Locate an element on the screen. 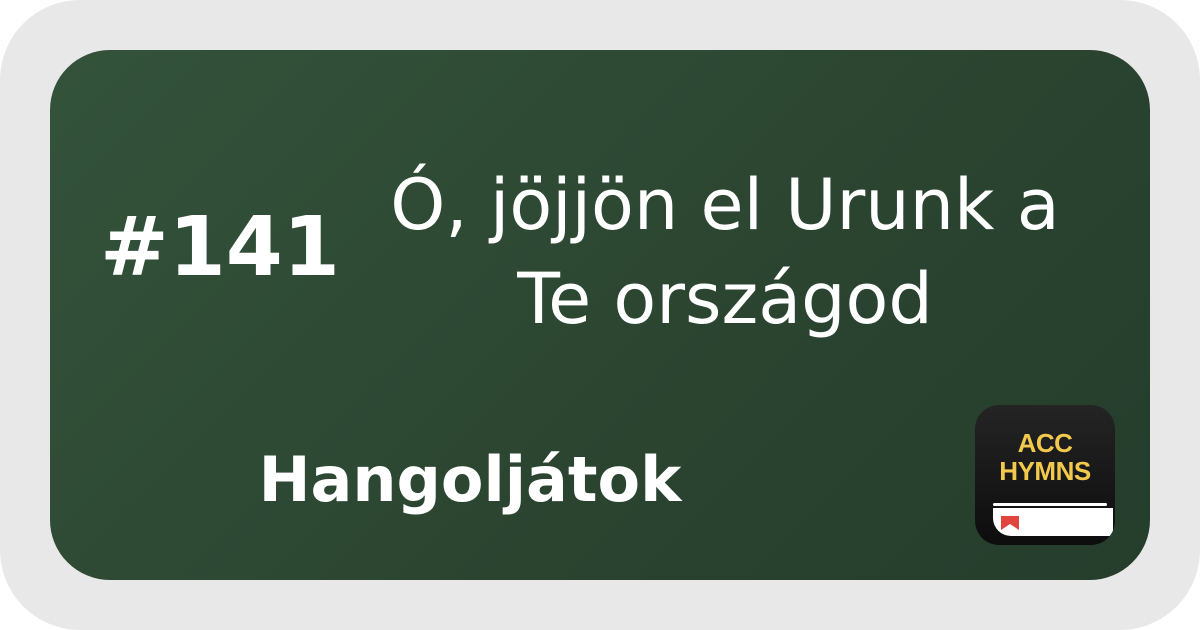 The width and height of the screenshot is (1200, 630). acc-hymns-logo: ACC HYMNS is located at coordinates (1045, 475).